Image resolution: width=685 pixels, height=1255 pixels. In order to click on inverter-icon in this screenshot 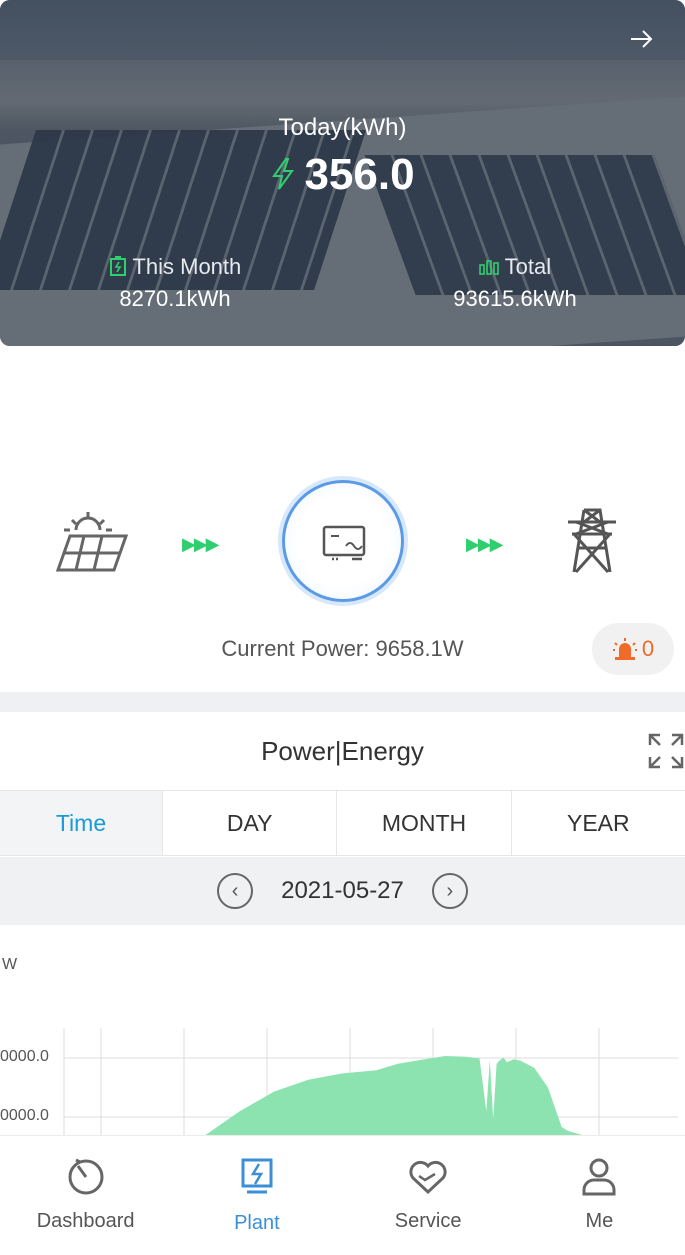, I will do `click(344, 543)`.